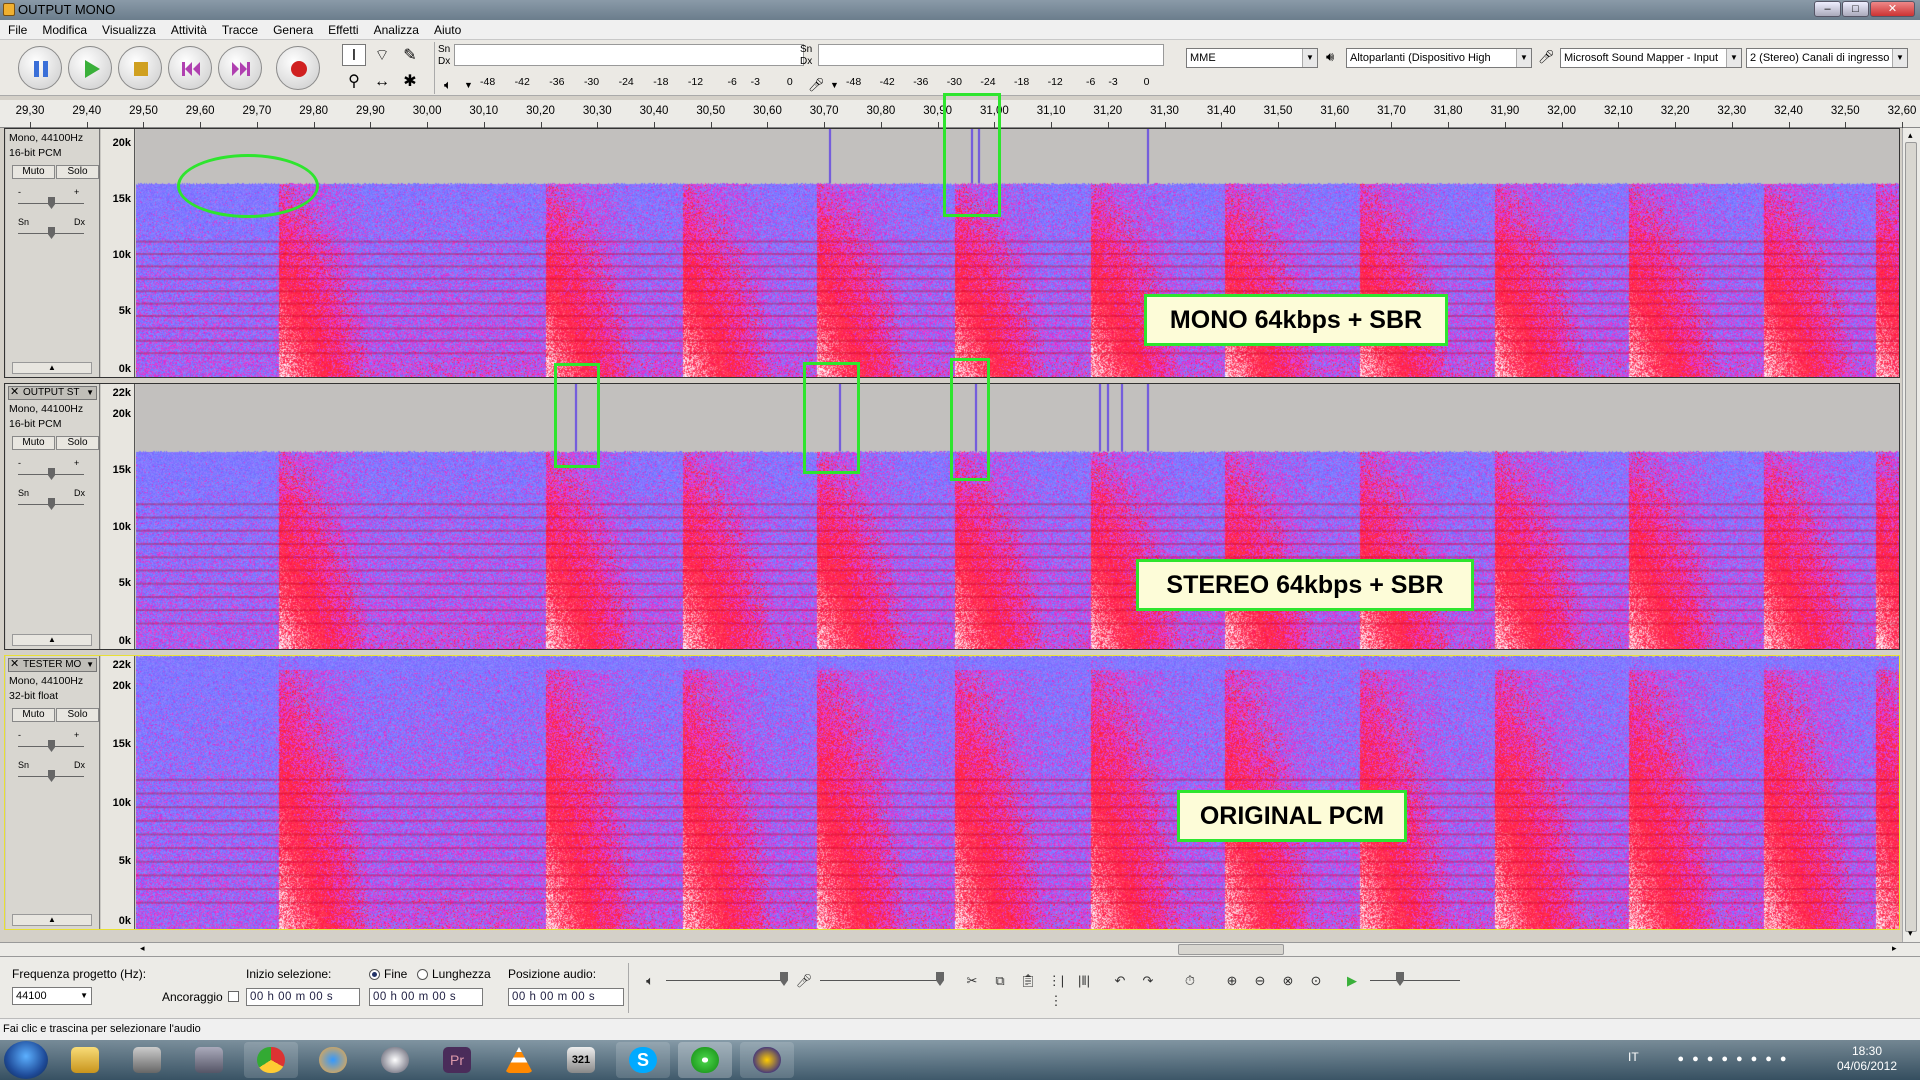 Image resolution: width=1920 pixels, height=1080 pixels. I want to click on track-control-panel: Mono, 44100Hz 16-bit PCM Muto Solo - + Sn Dx ▲, so click(53, 253).